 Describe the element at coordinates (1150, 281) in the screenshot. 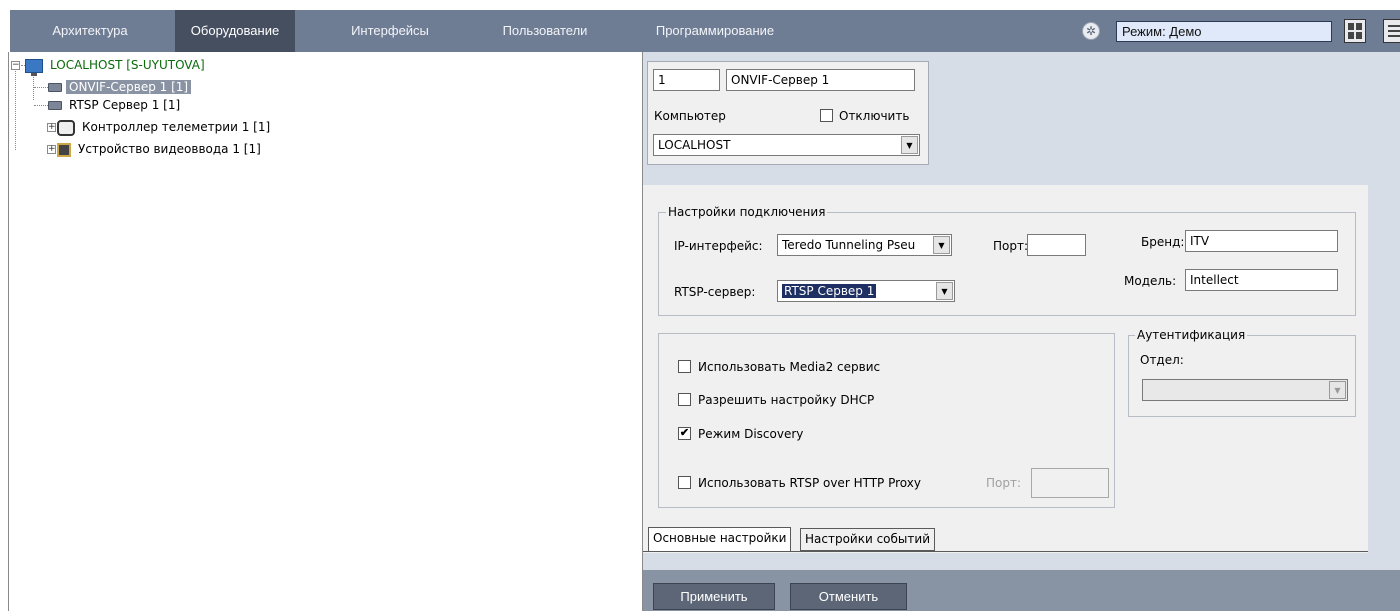

I see `model-label: Модель:` at that location.